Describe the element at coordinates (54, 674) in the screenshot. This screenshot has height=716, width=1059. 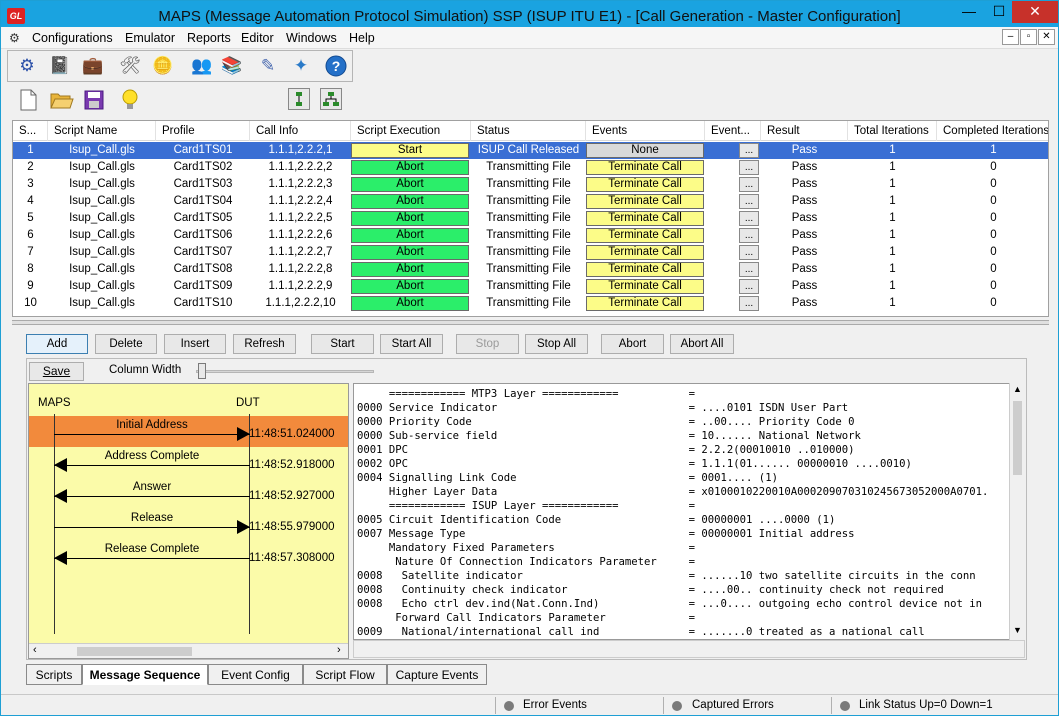
I see `tab-scripts: Scripts` at that location.